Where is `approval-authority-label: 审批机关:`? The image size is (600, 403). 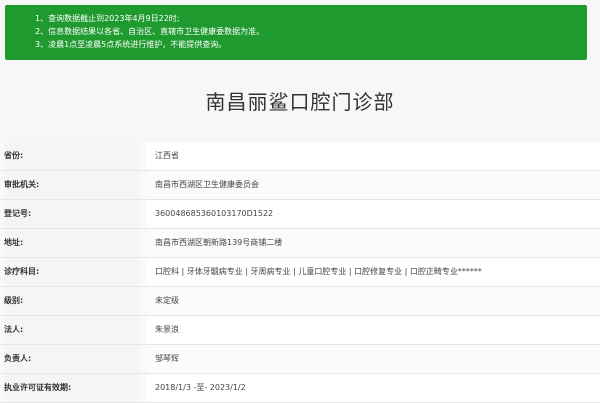
approval-authority-label: 审批机关: is located at coordinates (71, 185).